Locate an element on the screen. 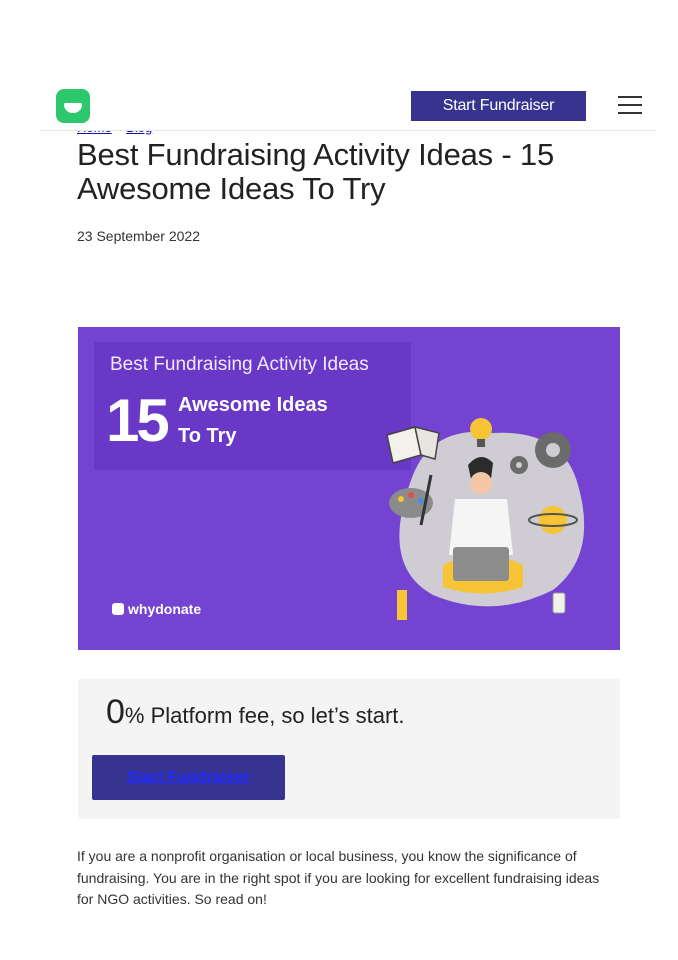  brand-logo-icon is located at coordinates (118, 609).